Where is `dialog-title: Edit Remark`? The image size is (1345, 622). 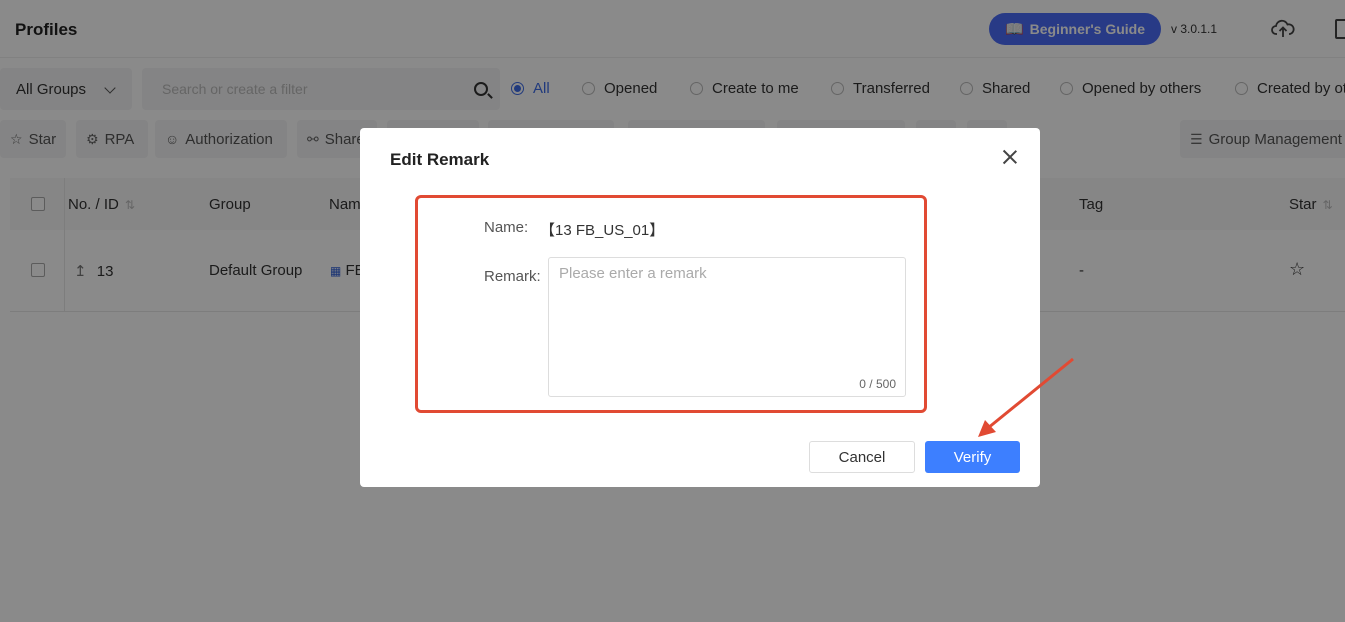
dialog-title: Edit Remark is located at coordinates (440, 159).